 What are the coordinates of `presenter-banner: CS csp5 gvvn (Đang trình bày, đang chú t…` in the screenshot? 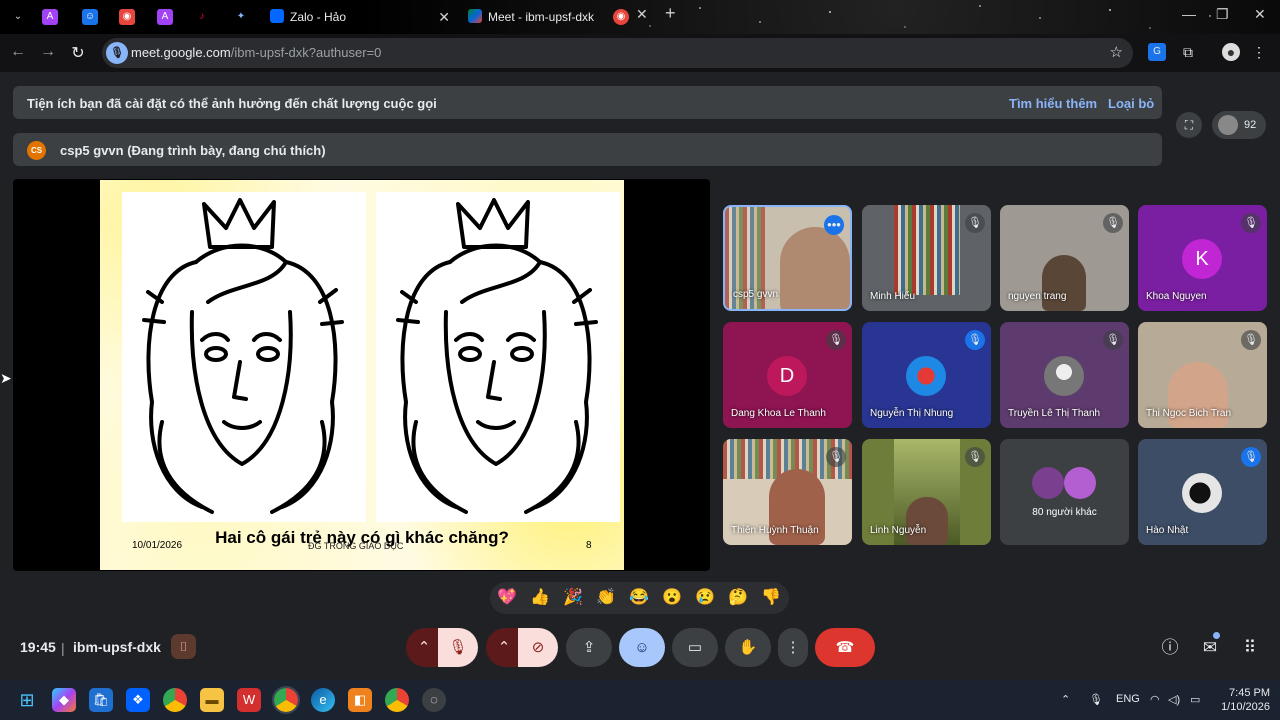 It's located at (587, 149).